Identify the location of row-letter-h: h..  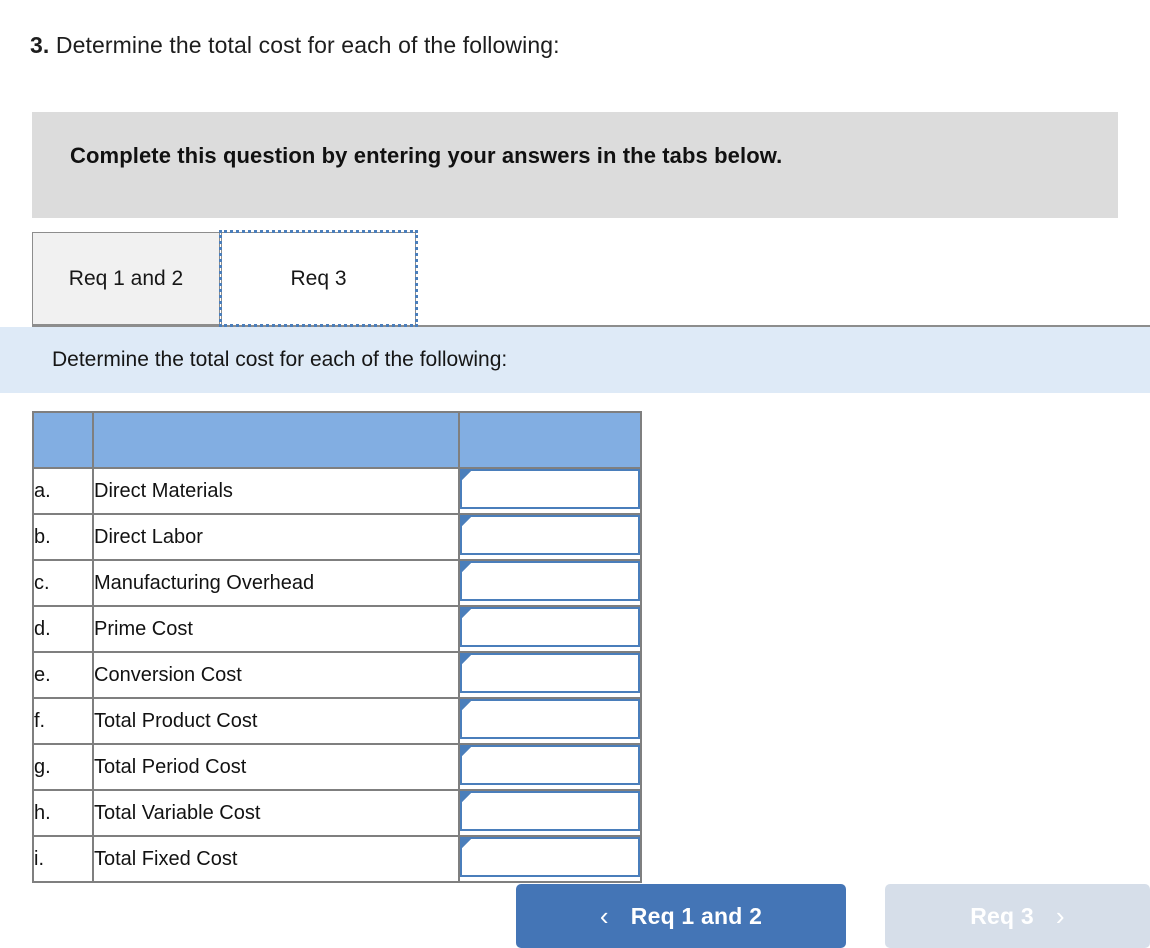
(63, 813).